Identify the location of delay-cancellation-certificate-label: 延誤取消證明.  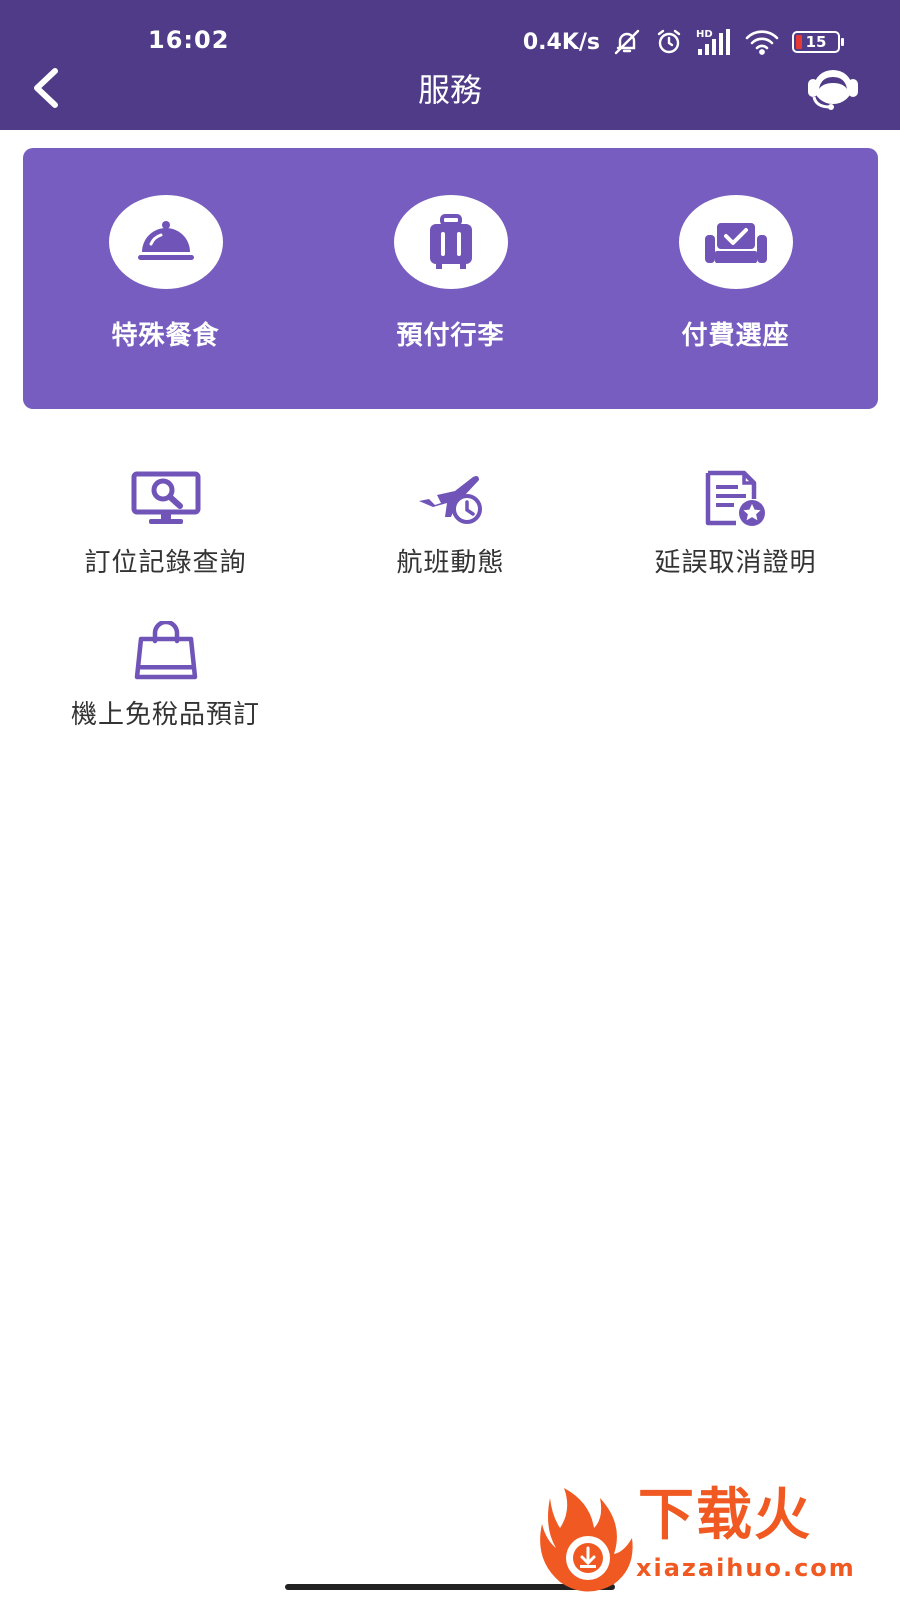
(735, 563).